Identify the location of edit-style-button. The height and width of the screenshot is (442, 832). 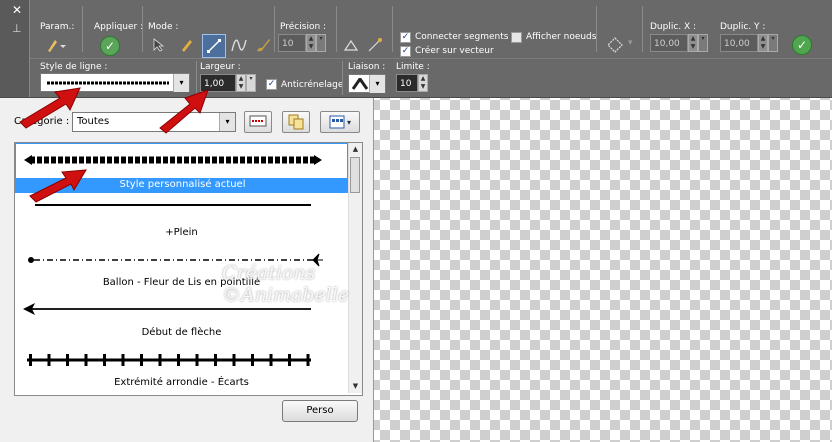
(258, 122).